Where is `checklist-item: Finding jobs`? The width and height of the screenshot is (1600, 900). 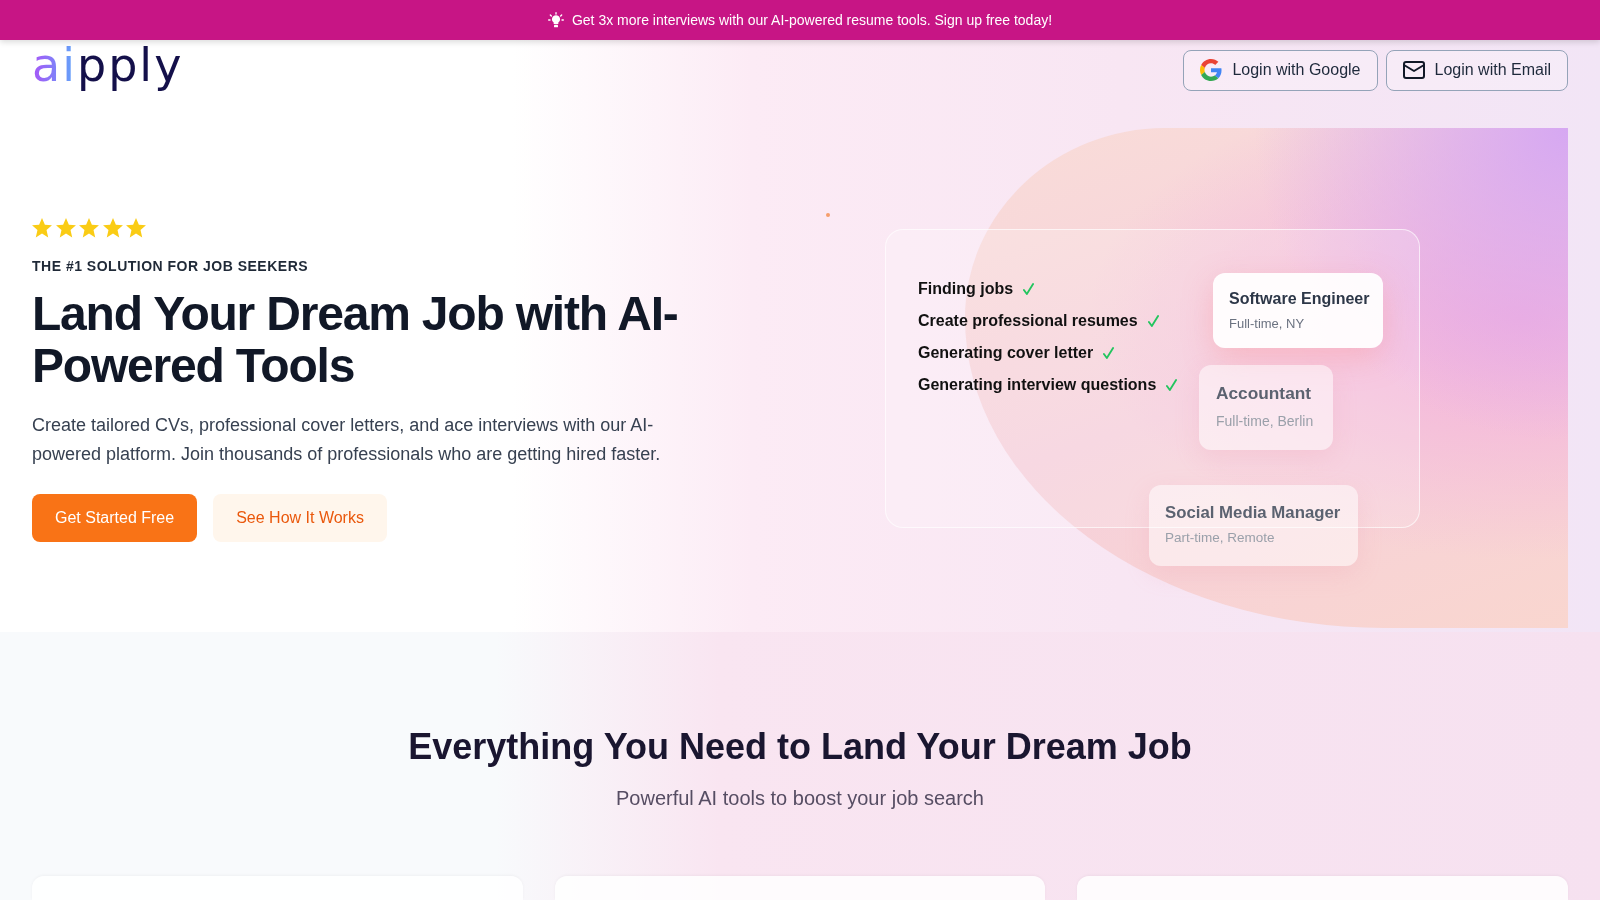 checklist-item: Finding jobs is located at coordinates (966, 289).